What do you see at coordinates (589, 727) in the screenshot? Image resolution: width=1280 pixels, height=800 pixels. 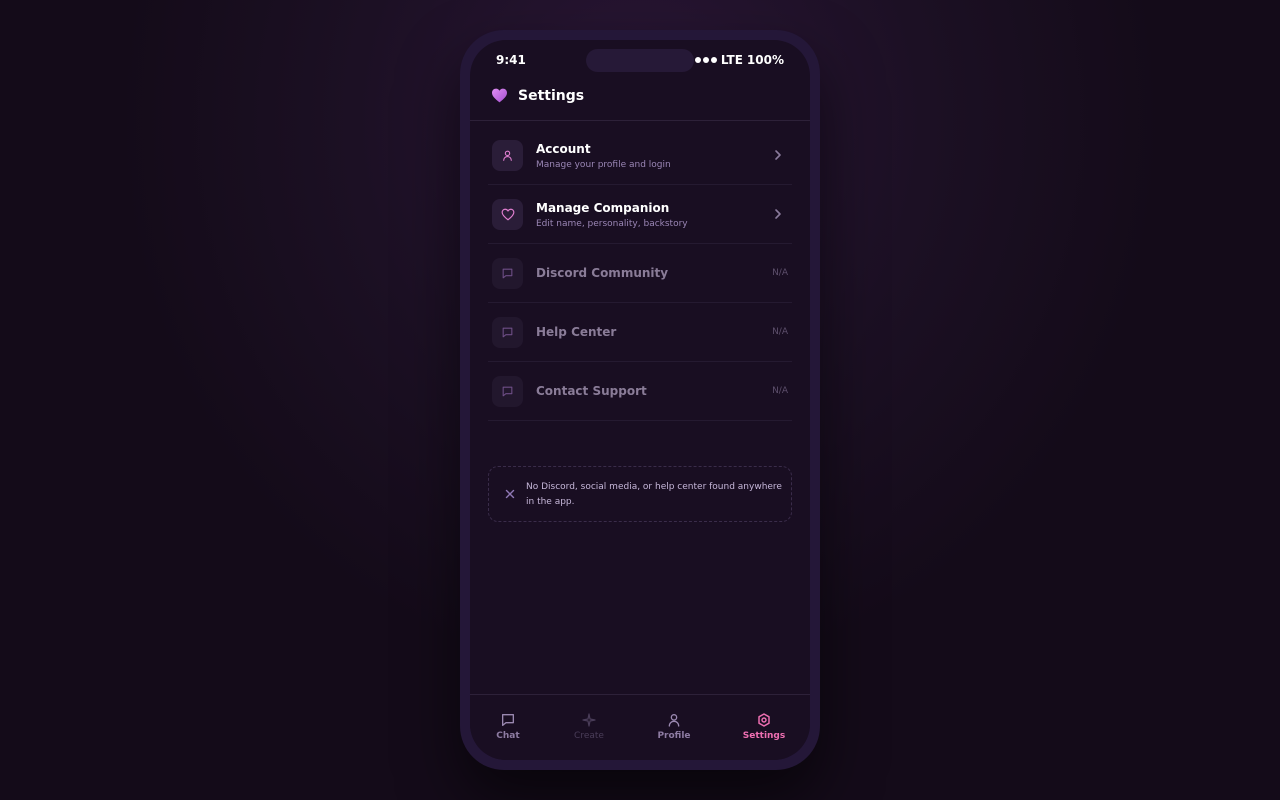 I see `tab-create: Create` at bounding box center [589, 727].